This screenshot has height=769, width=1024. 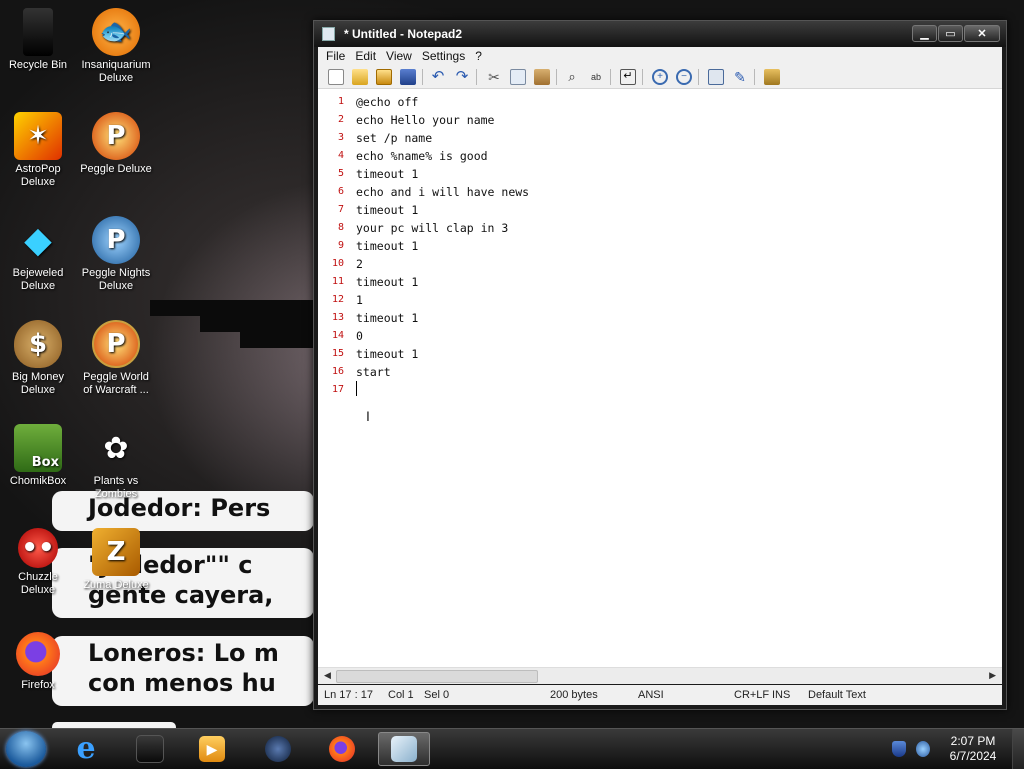 I want to click on line-number: 2, so click(x=340, y=119).